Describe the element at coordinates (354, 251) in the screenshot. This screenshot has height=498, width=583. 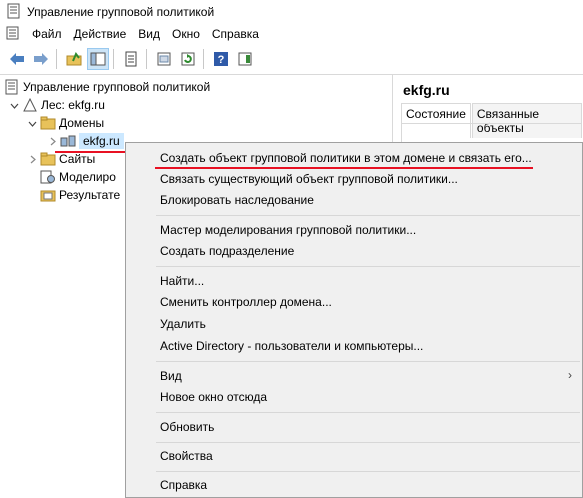
I see `menu-item-new-ou: Создать подразделение` at that location.